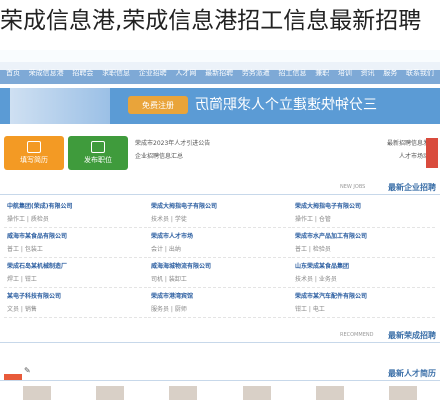 Image resolution: width=440 pixels, height=400 pixels. I want to click on job-item: 荣成市港湾宾馆 服务员 | 厨师, so click(219, 303).